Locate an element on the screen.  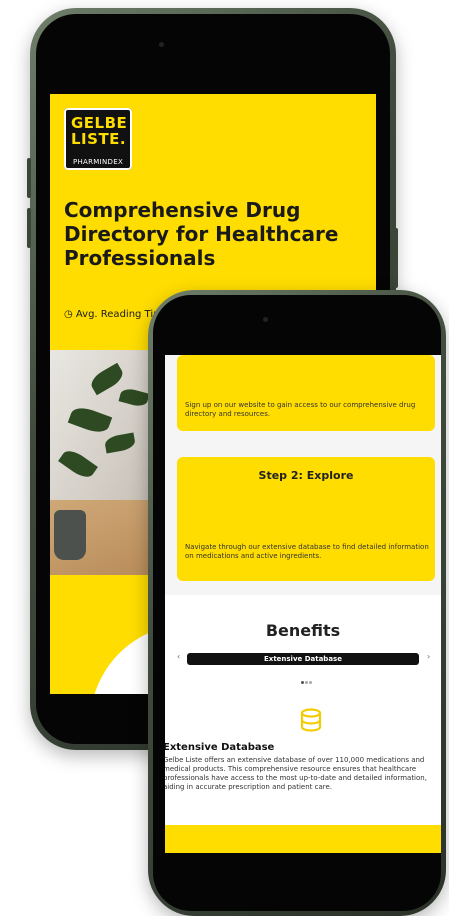
footer-strip is located at coordinates (303, 839).